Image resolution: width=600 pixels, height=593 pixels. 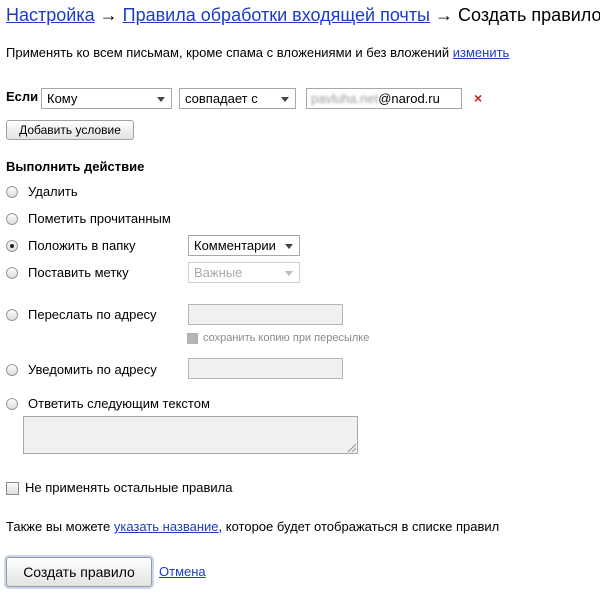 I want to click on action-notify-option: Уведомить по адресу, so click(x=81, y=369).